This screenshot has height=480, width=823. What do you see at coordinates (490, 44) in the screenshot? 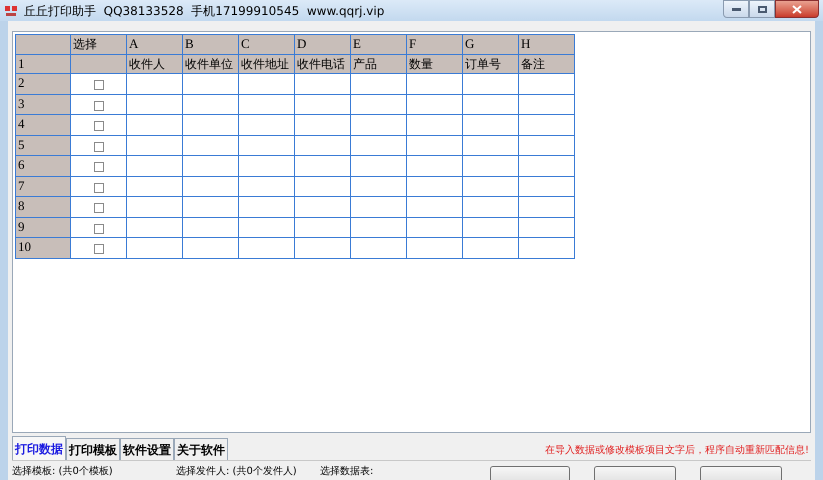
I see `column-header: G` at bounding box center [490, 44].